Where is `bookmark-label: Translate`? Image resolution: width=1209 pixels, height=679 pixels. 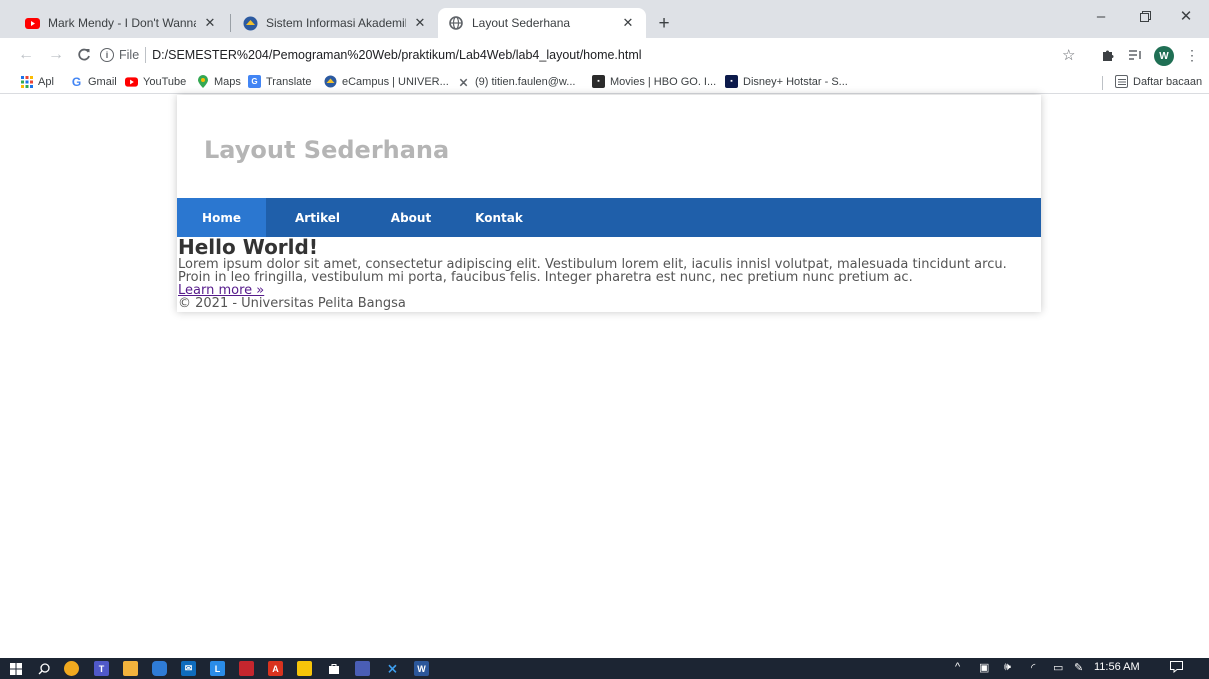
bookmark-label: Translate is located at coordinates (289, 81).